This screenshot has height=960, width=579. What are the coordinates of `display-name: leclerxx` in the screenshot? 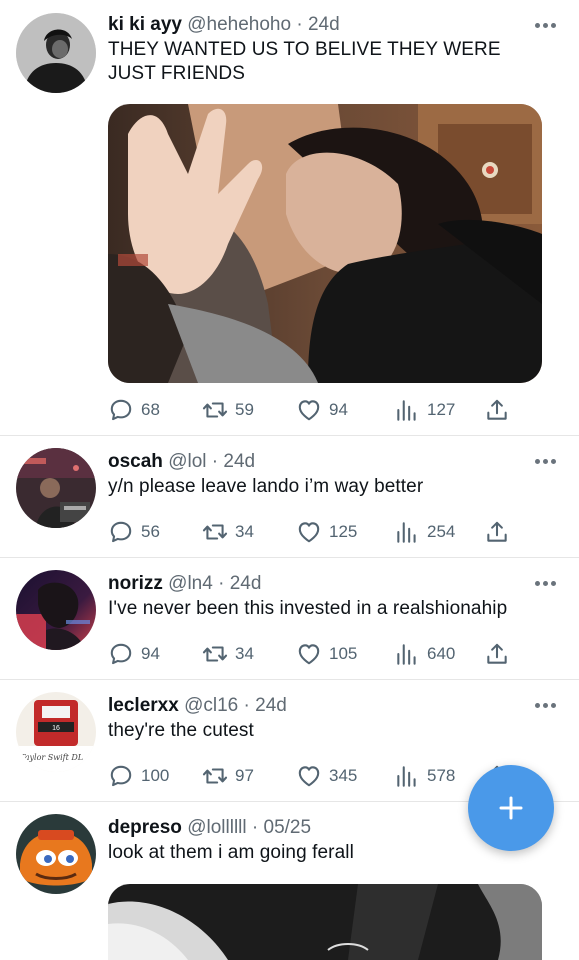 It's located at (143, 705).